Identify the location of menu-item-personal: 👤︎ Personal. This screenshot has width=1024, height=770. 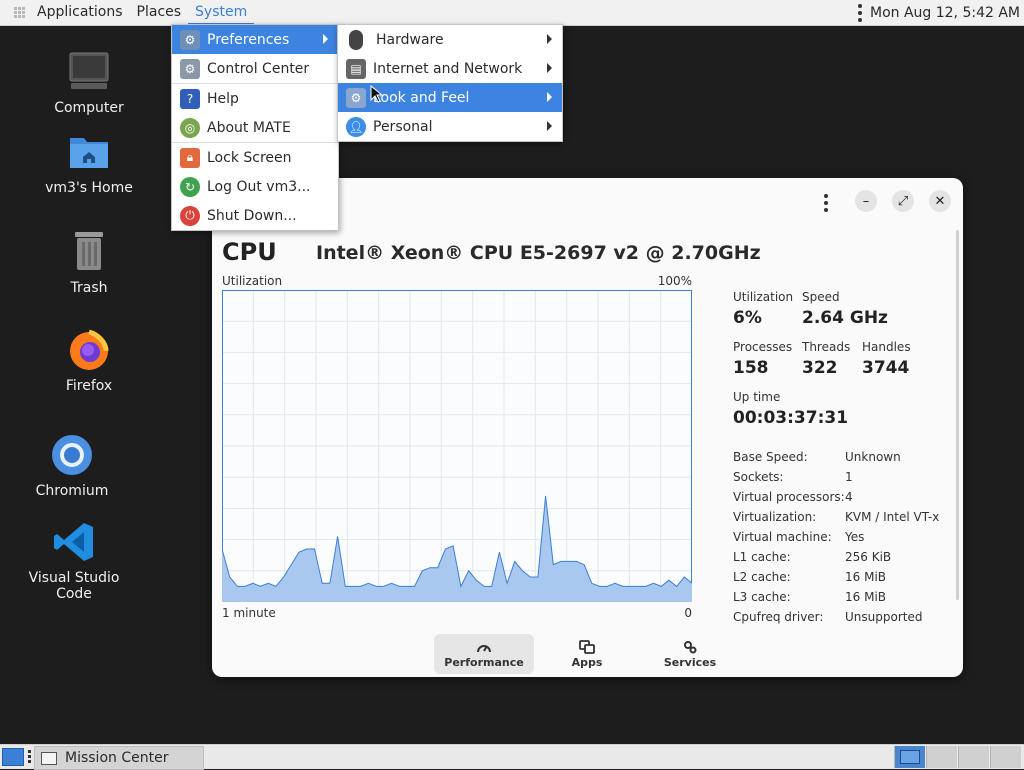
(450, 126).